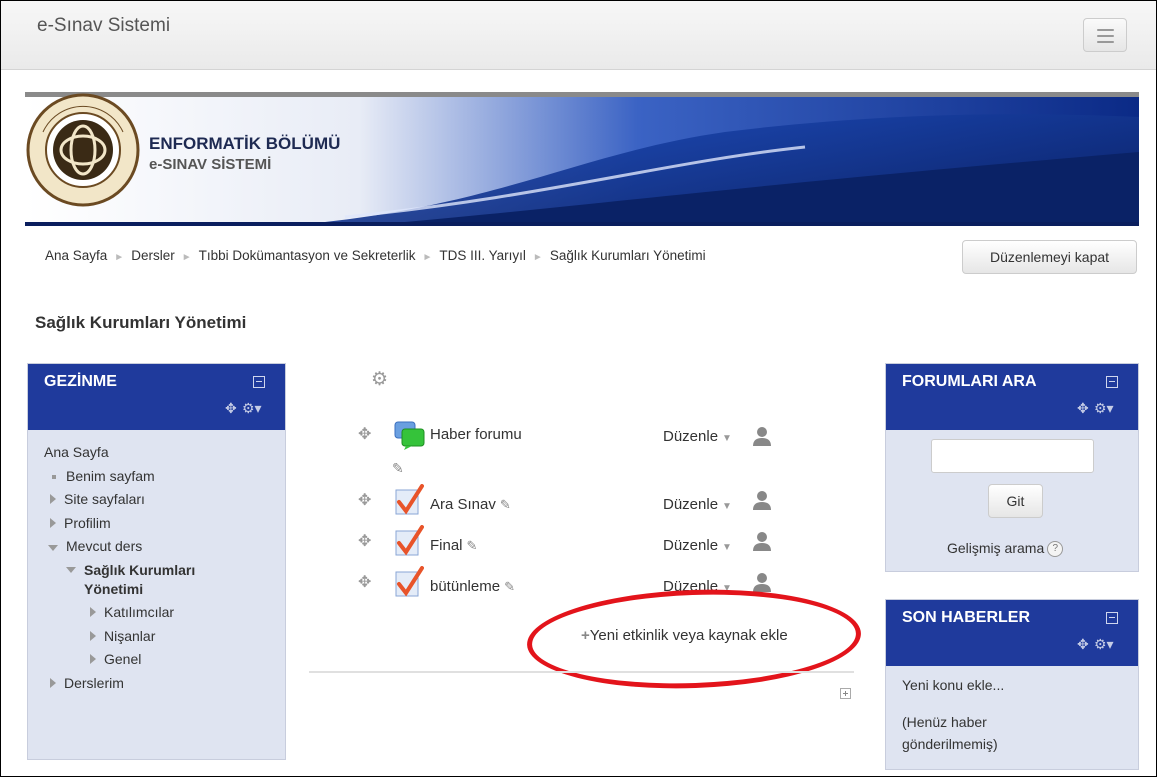 The height and width of the screenshot is (777, 1157). Describe the element at coordinates (156, 397) in the screenshot. I see `navigation-block-header: GEZİNME ✥ ⚙▾` at that location.